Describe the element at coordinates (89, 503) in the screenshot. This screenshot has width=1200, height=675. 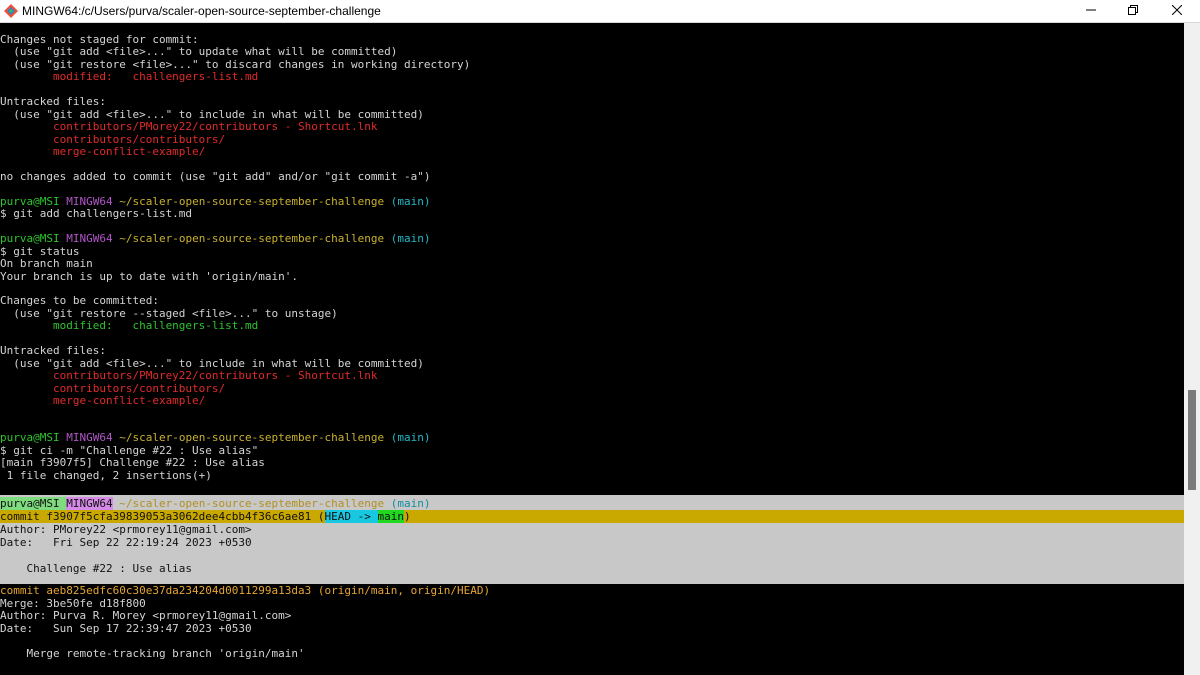
I see `prompt-host: MINGW64` at that location.